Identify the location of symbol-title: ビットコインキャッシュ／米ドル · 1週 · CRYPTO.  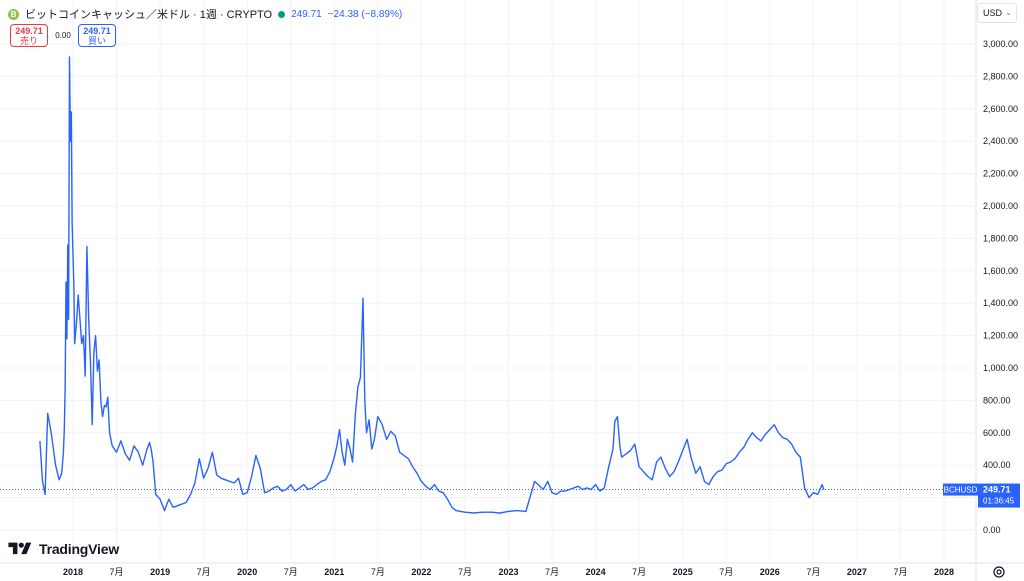
(148, 14).